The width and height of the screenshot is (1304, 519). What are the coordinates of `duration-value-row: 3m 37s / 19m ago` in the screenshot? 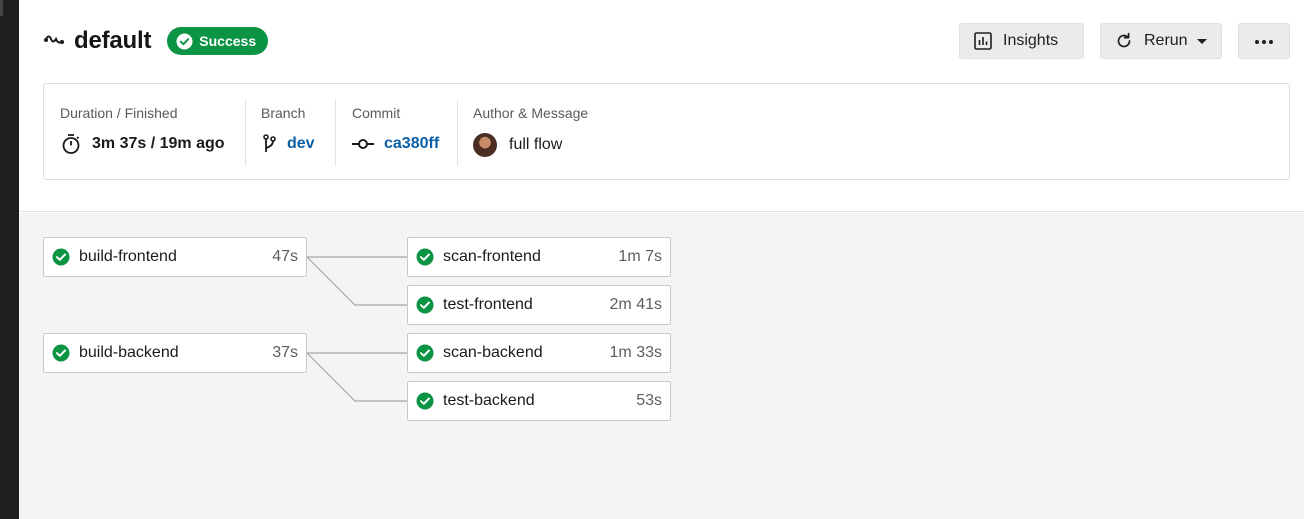 It's located at (142, 144).